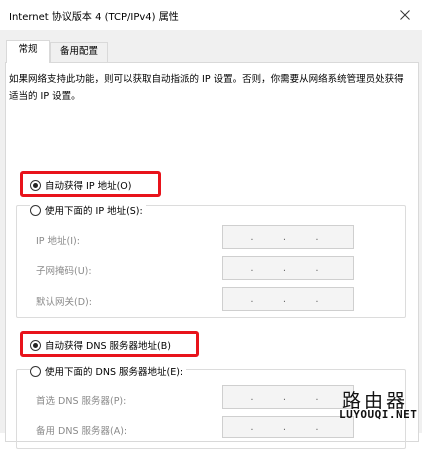 Image resolution: width=422 pixels, height=449 pixels. Describe the element at coordinates (108, 346) in the screenshot. I see `radio-auto-dns-label: 自动获得 DNS 服务器地址(B)` at that location.